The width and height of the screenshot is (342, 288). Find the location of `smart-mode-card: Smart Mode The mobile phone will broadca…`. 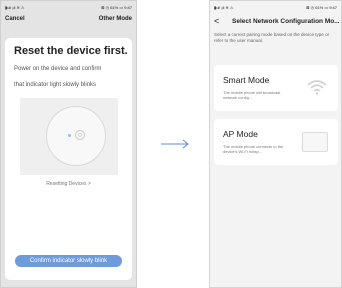

smart-mode-card: Smart Mode The mobile phone will broadca… is located at coordinates (276, 88).